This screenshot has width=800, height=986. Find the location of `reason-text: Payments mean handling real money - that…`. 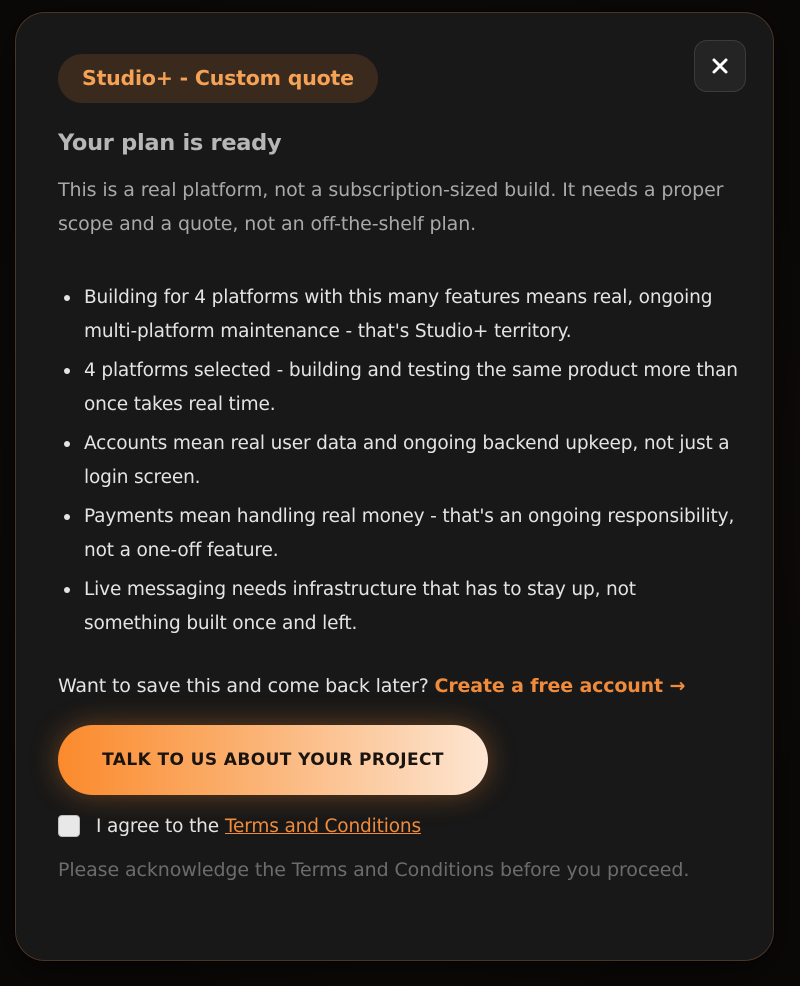

reason-text: Payments mean handling real money - that… is located at coordinates (409, 533).